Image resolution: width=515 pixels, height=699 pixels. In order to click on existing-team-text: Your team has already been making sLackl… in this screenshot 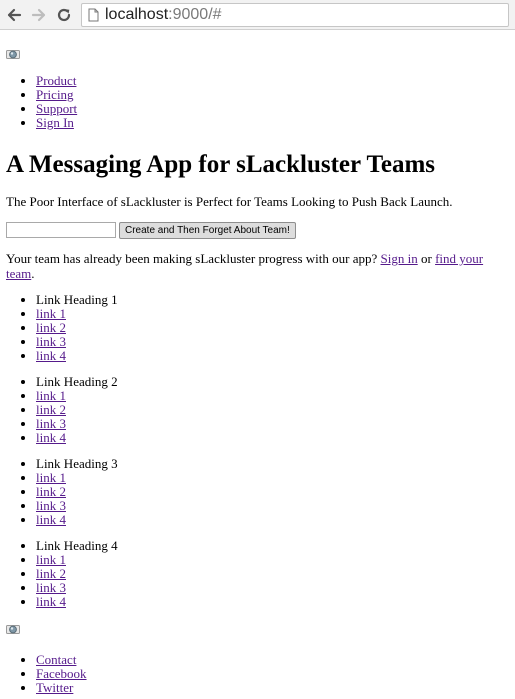, I will do `click(245, 266)`.